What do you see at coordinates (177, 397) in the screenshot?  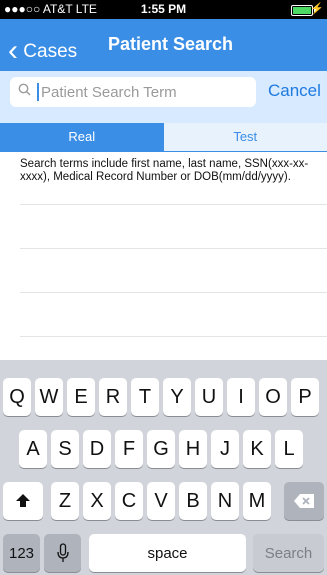 I see `key-y: Y` at bounding box center [177, 397].